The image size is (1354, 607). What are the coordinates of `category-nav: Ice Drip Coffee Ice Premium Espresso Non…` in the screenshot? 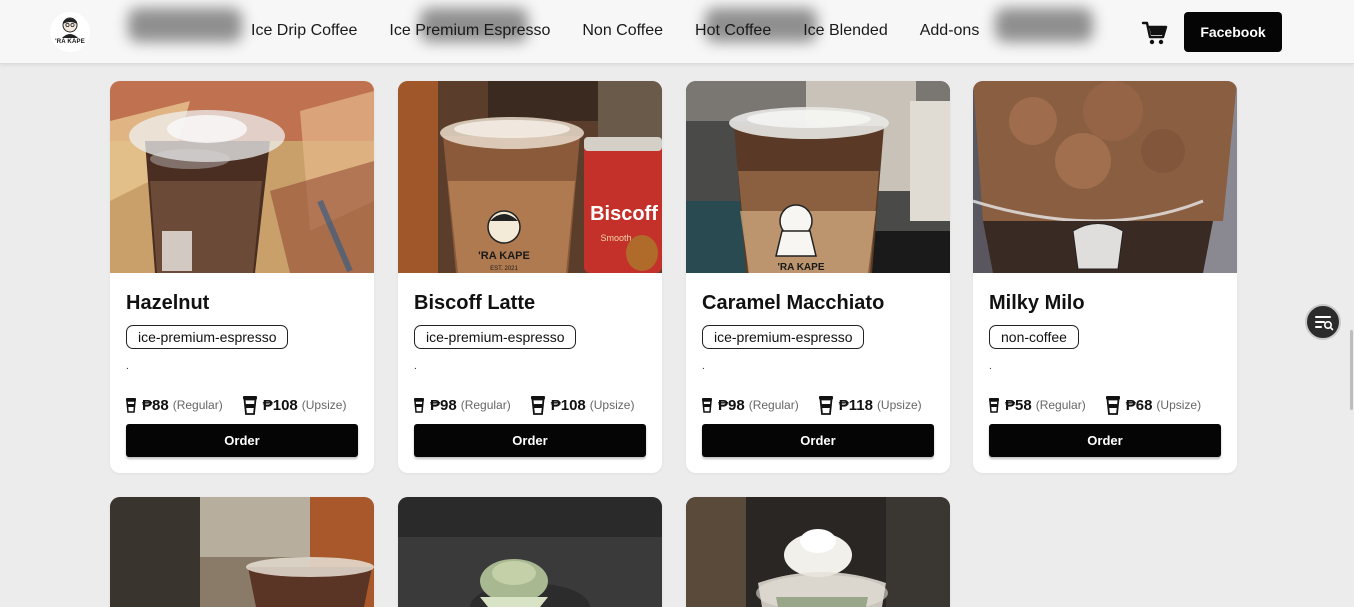 It's located at (615, 31).